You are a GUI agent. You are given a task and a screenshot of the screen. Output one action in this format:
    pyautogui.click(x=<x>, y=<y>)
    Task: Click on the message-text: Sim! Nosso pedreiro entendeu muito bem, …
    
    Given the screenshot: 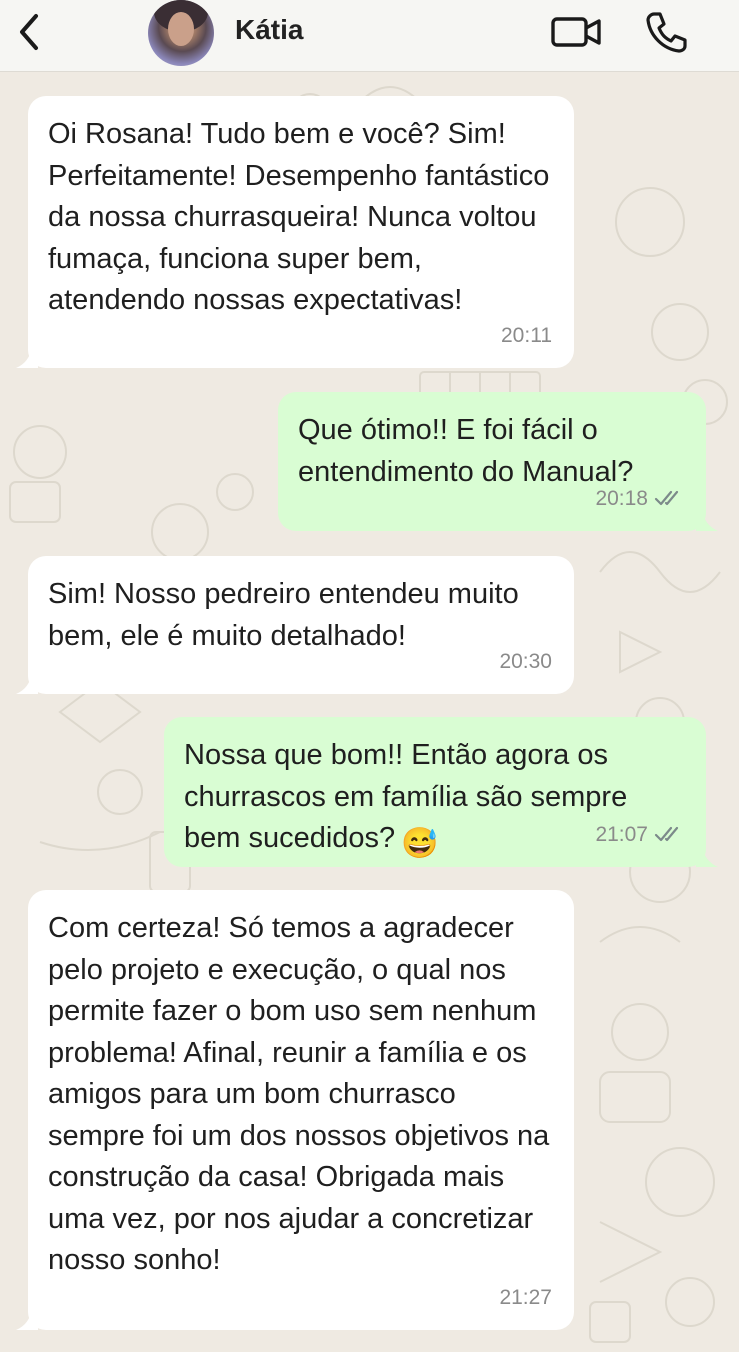 What is the action you would take?
    pyautogui.click(x=283, y=615)
    